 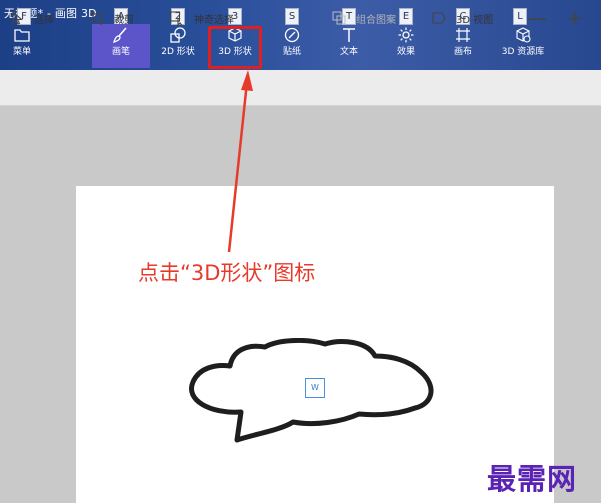 I want to click on watermark-text: 最需网, so click(x=532, y=479).